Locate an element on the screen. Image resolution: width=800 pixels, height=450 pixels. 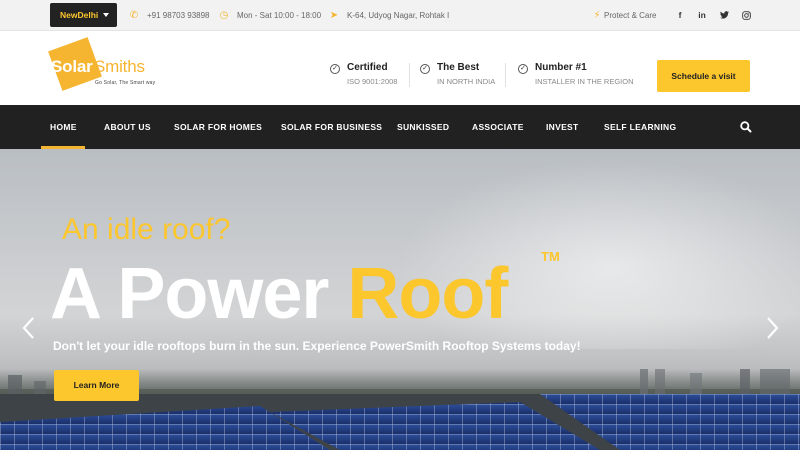
feature-subtitle: INSTALLER IN THE REGION is located at coordinates (584, 81).